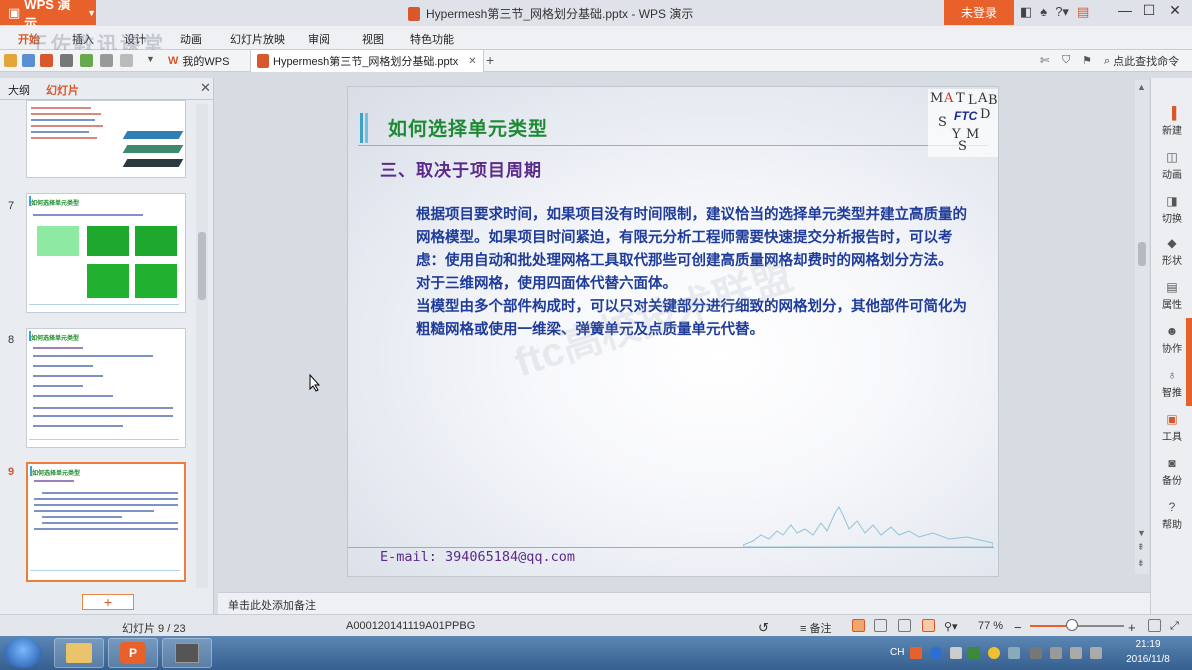  Describe the element at coordinates (1141, 533) in the screenshot. I see `scroll-down-icon: ▼` at that location.